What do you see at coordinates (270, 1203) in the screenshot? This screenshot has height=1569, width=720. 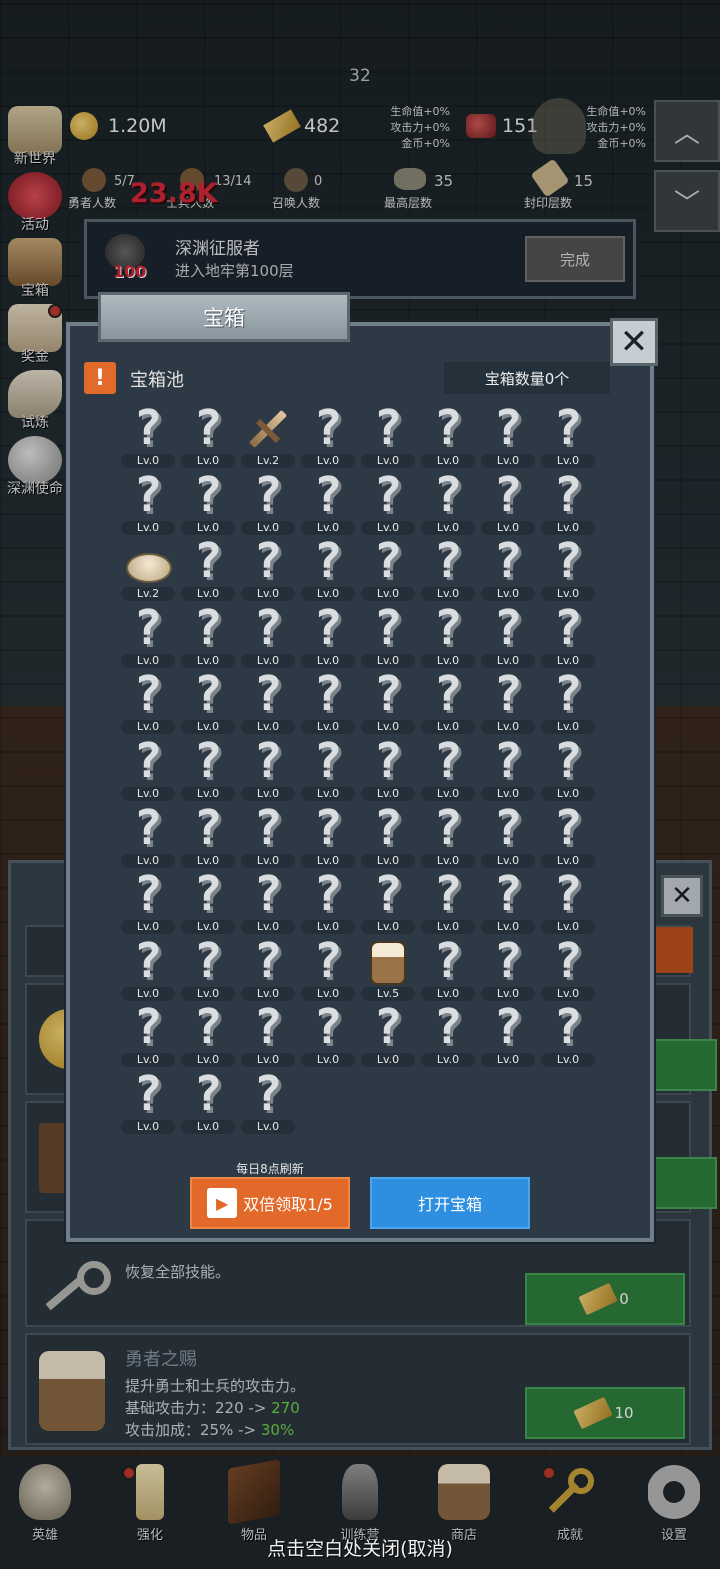 I see `double-claim-button: ▶ 双倍领取1/5` at bounding box center [270, 1203].